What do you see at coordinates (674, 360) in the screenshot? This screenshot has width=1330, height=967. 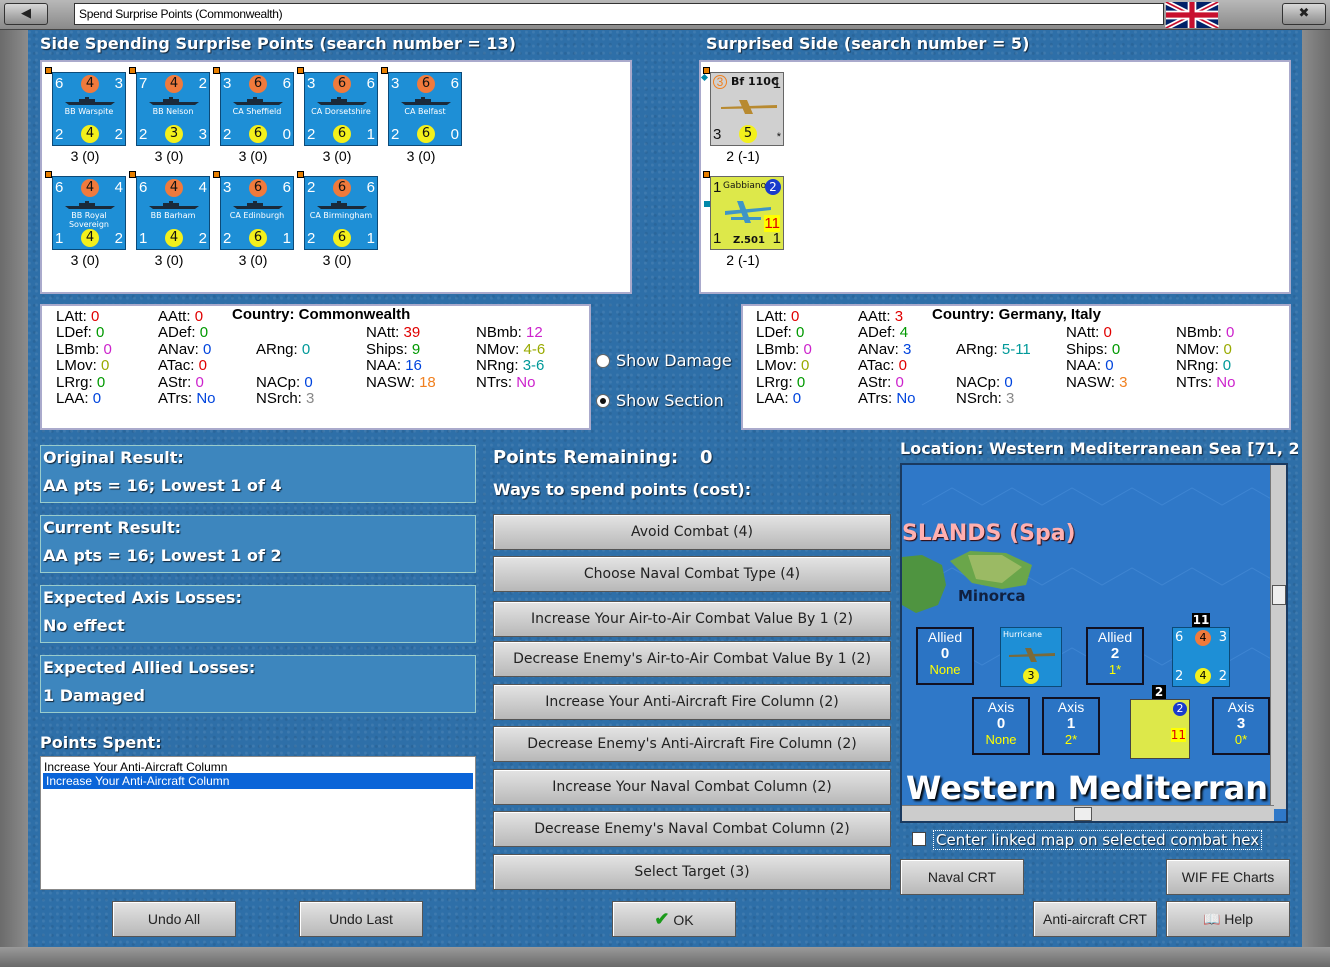 I see `show-damage-label: Show Damage` at bounding box center [674, 360].